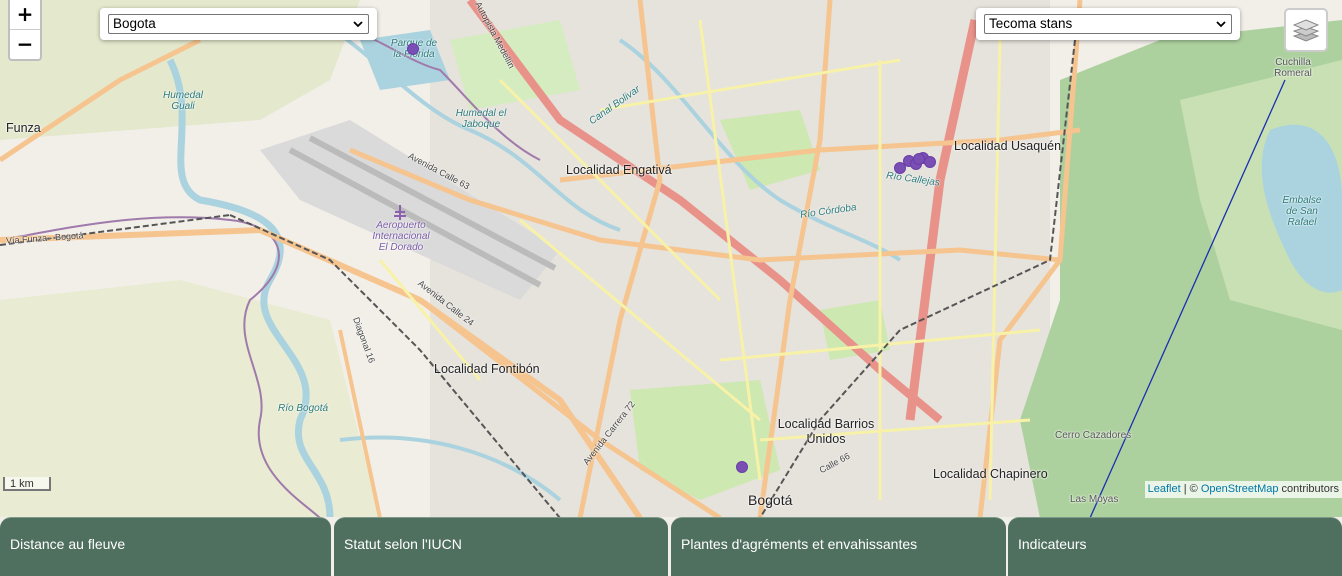 Image resolution: width=1342 pixels, height=576 pixels. Describe the element at coordinates (838, 546) in the screenshot. I see `tab-plantes-agrements: Plantes d'agréments et envahissantes` at that location.